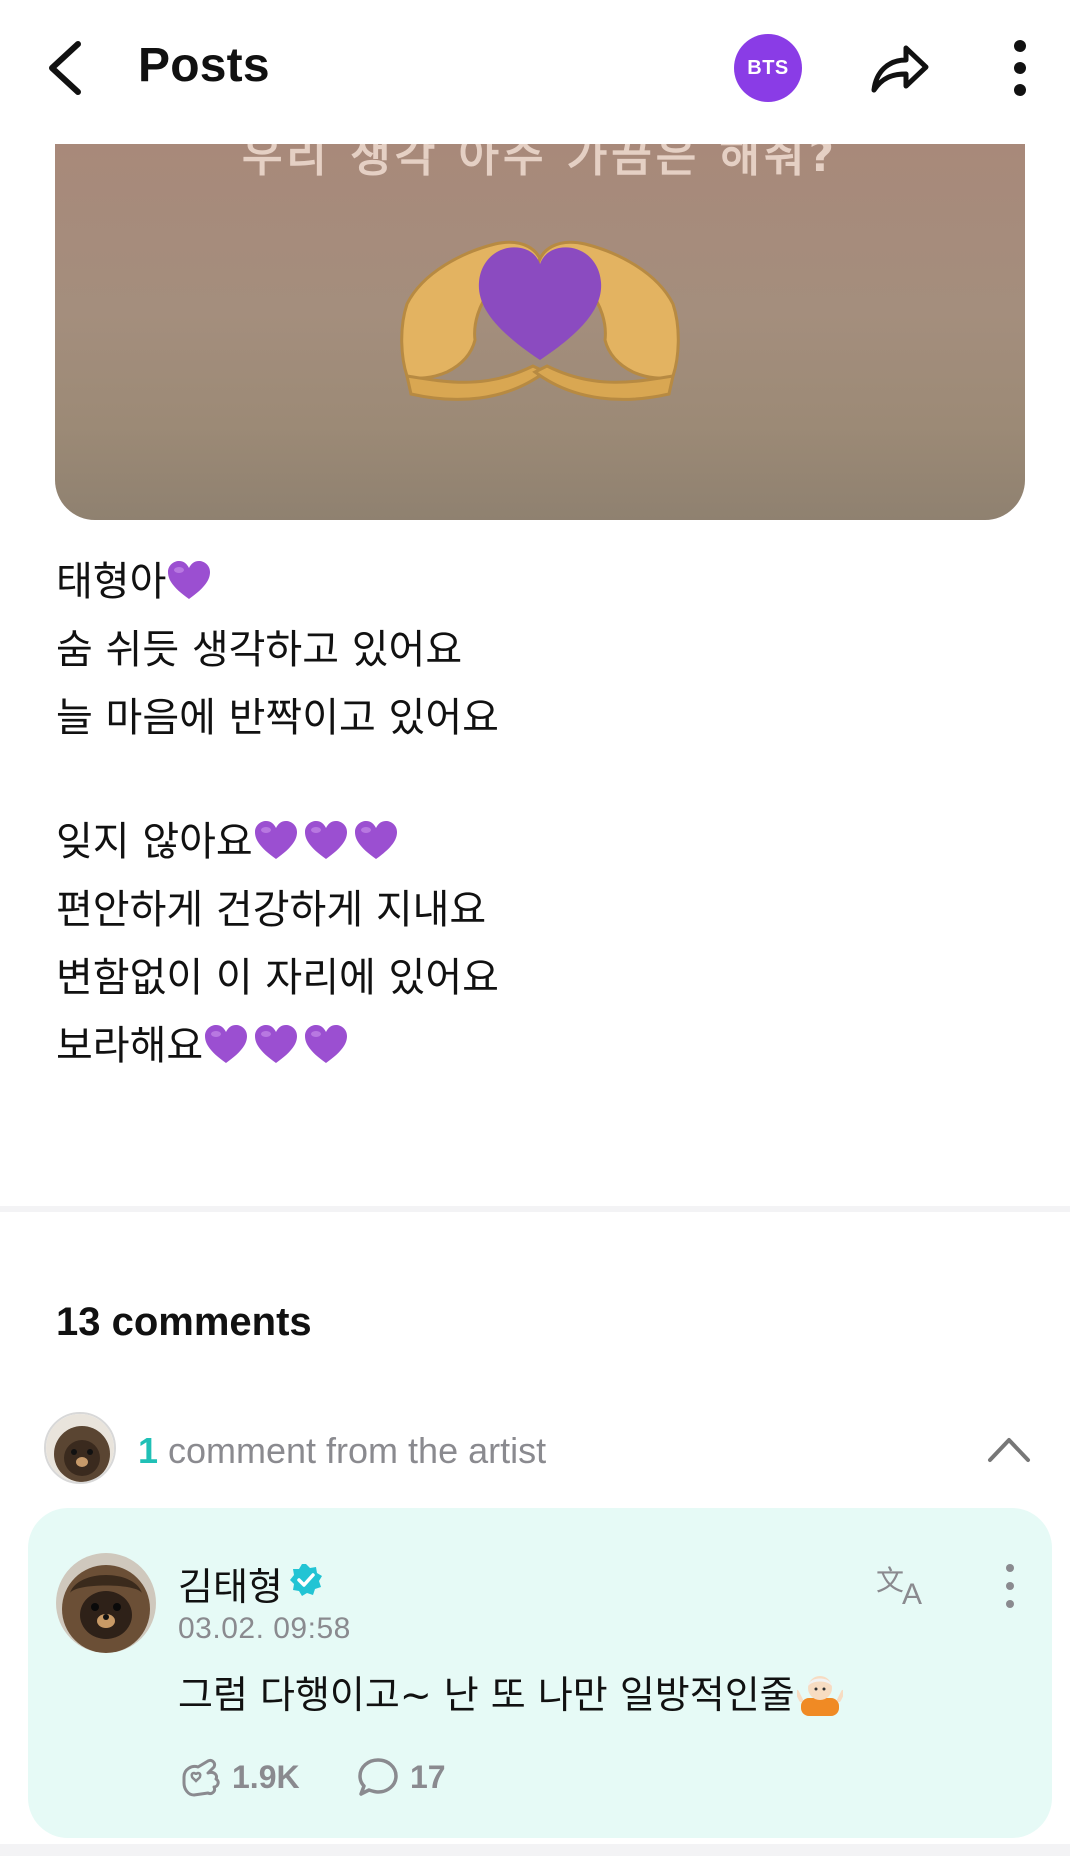 This screenshot has height=1856, width=1070. Describe the element at coordinates (277, 978) in the screenshot. I see `post-line: 변함없이 이 자리에 있어요` at that location.